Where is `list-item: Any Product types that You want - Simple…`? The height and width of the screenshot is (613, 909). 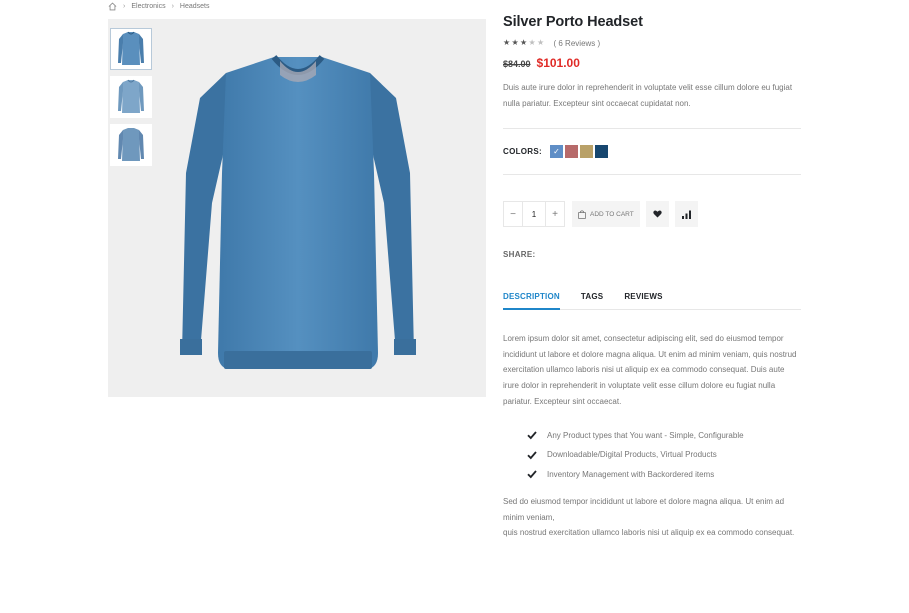
list-item: Any Product types that You want - Simple… is located at coordinates (665, 436).